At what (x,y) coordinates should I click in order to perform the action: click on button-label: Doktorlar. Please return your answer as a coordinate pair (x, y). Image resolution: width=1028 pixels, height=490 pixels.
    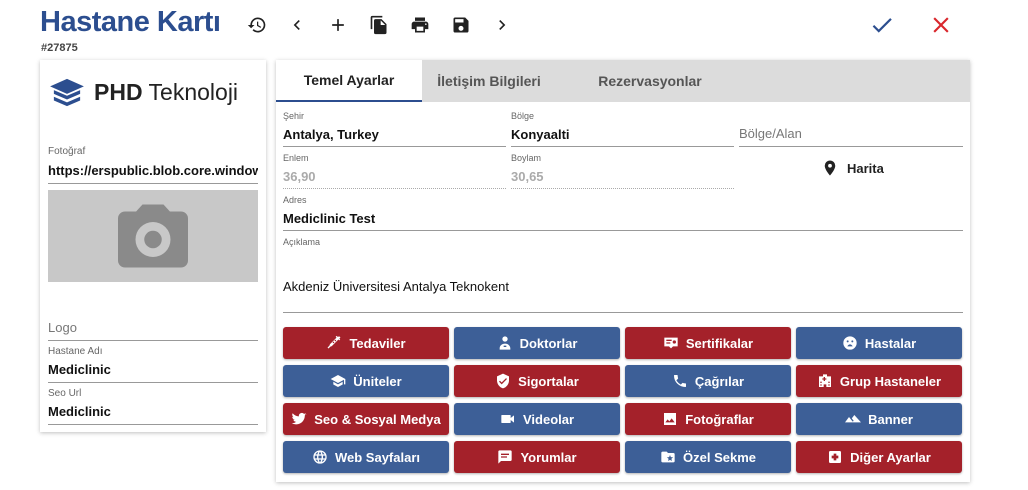
    Looking at the image, I should click on (548, 343).